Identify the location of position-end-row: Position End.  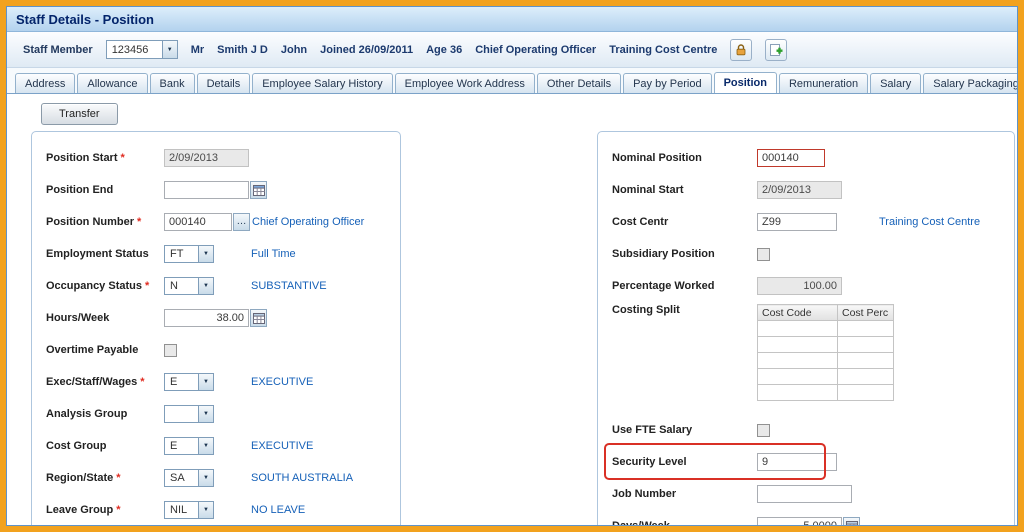
(216, 190).